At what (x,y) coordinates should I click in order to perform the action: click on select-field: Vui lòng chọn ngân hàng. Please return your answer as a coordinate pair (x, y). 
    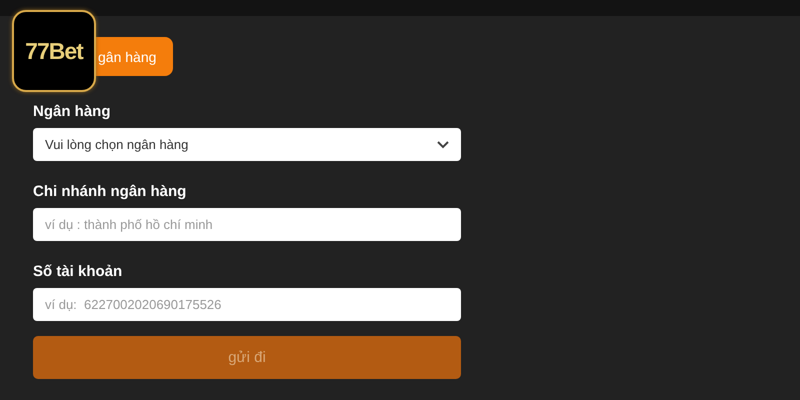
    Looking at the image, I should click on (247, 144).